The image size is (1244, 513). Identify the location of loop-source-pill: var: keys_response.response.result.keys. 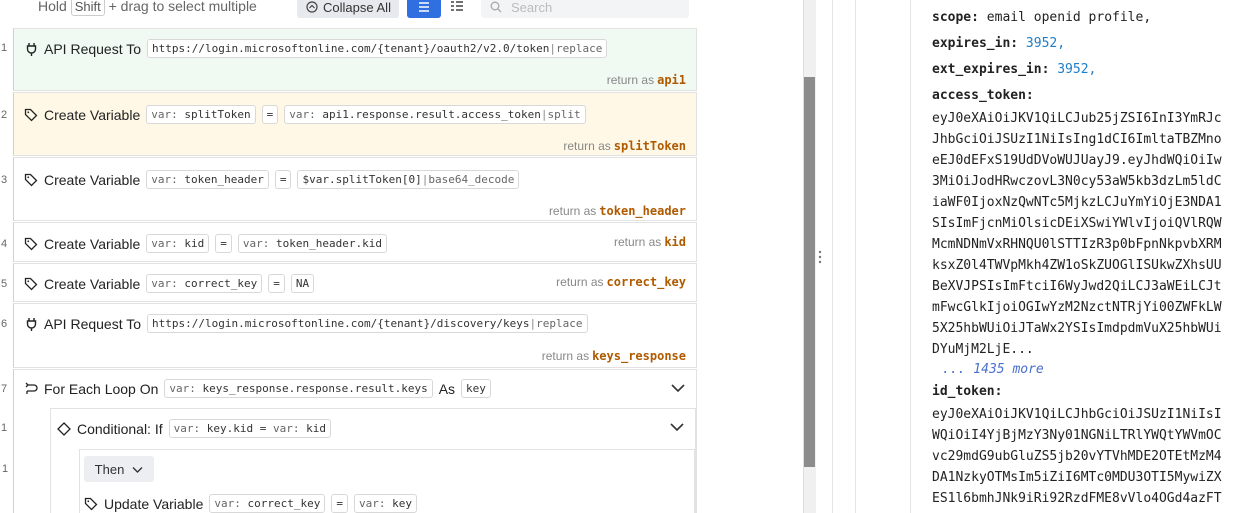
(298, 388).